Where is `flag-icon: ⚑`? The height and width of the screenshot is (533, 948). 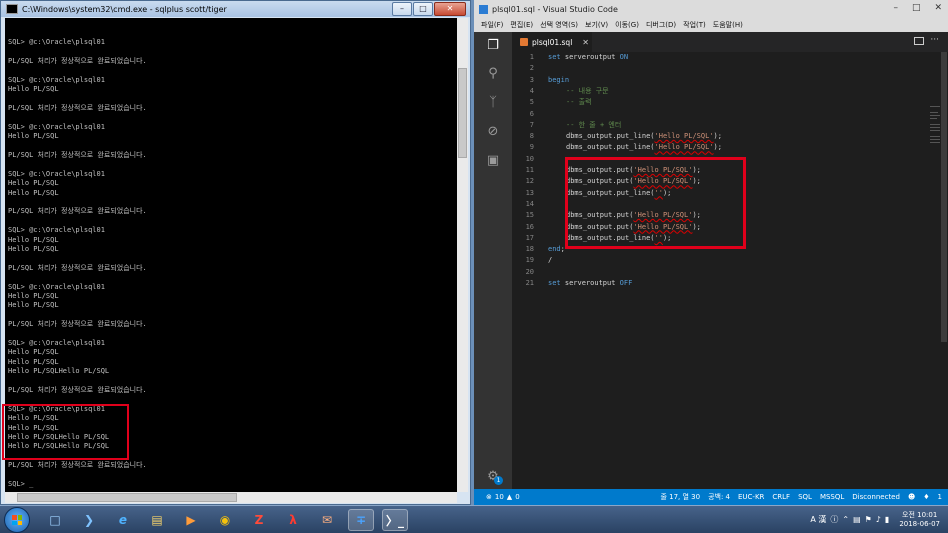
flag-icon: ⚑ is located at coordinates (868, 519).